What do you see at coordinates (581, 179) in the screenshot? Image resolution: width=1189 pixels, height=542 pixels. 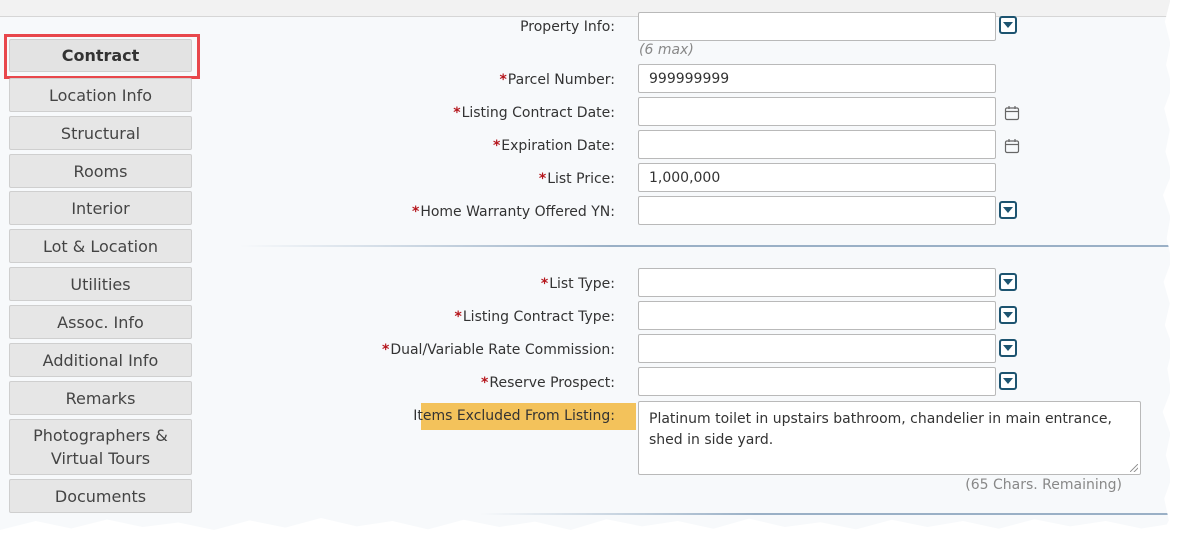 I see `label-text: List Price:` at bounding box center [581, 179].